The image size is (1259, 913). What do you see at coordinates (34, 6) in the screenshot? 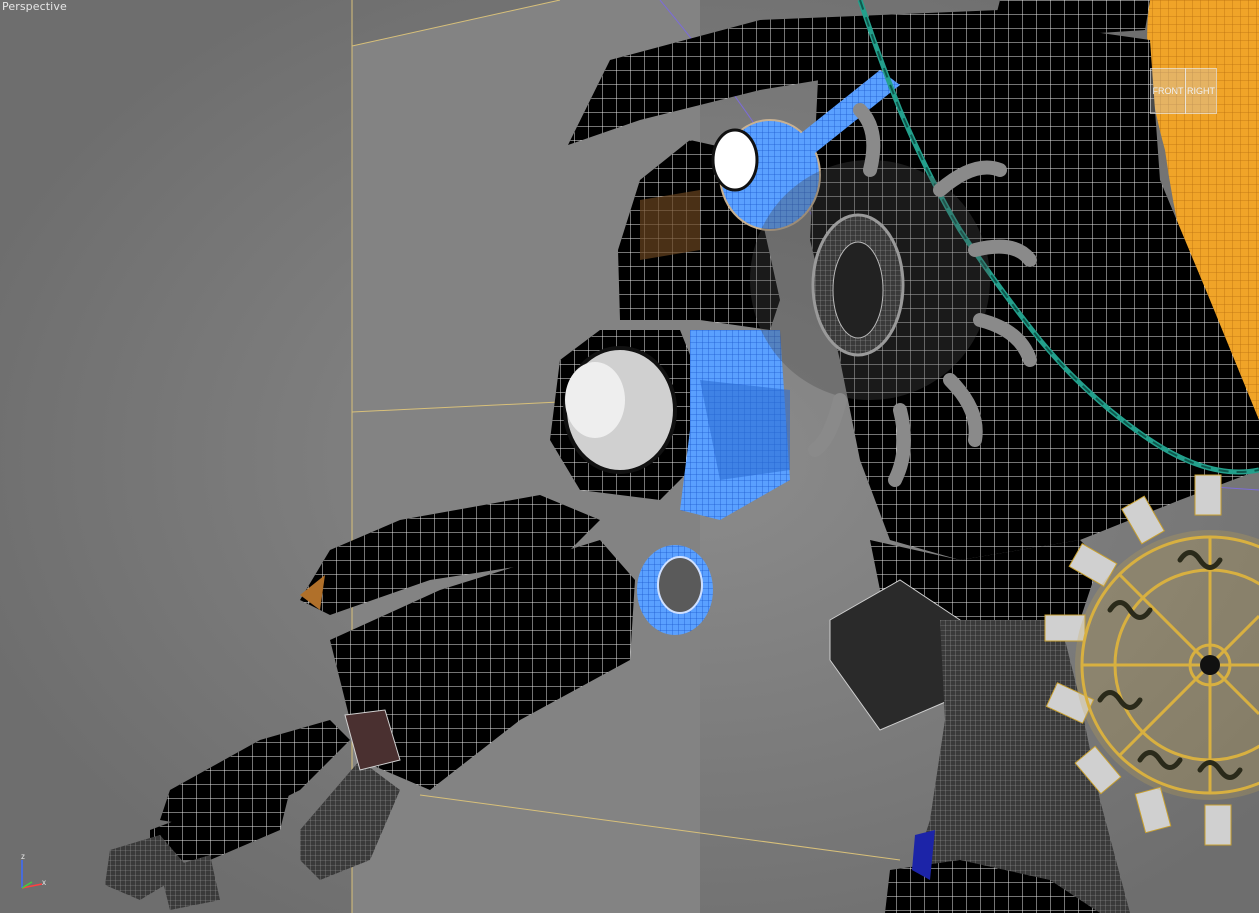
I see `viewport-label: Perspective` at bounding box center [34, 6].